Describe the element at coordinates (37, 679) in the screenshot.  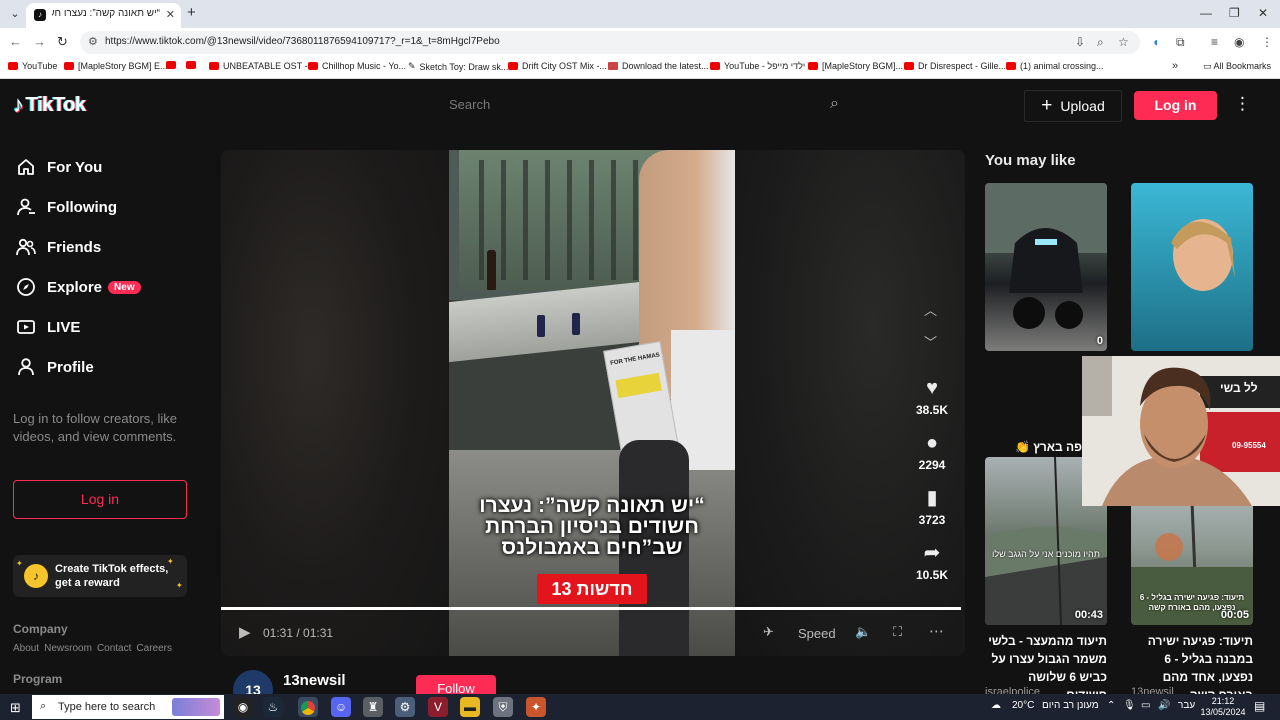
I see `footer-program: Program` at that location.